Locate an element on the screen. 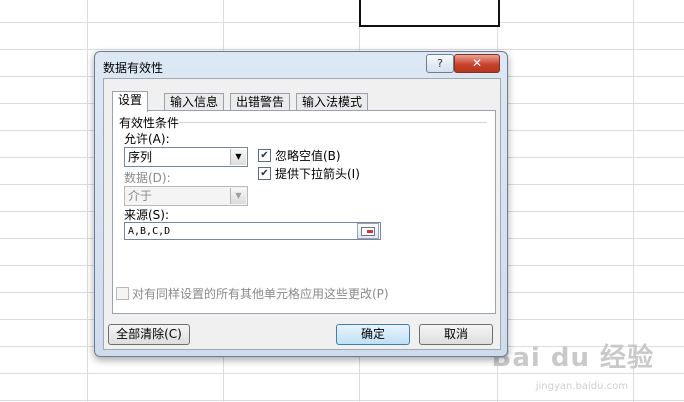  watermark-url: jingyan.baidu.com is located at coordinates (581, 386).